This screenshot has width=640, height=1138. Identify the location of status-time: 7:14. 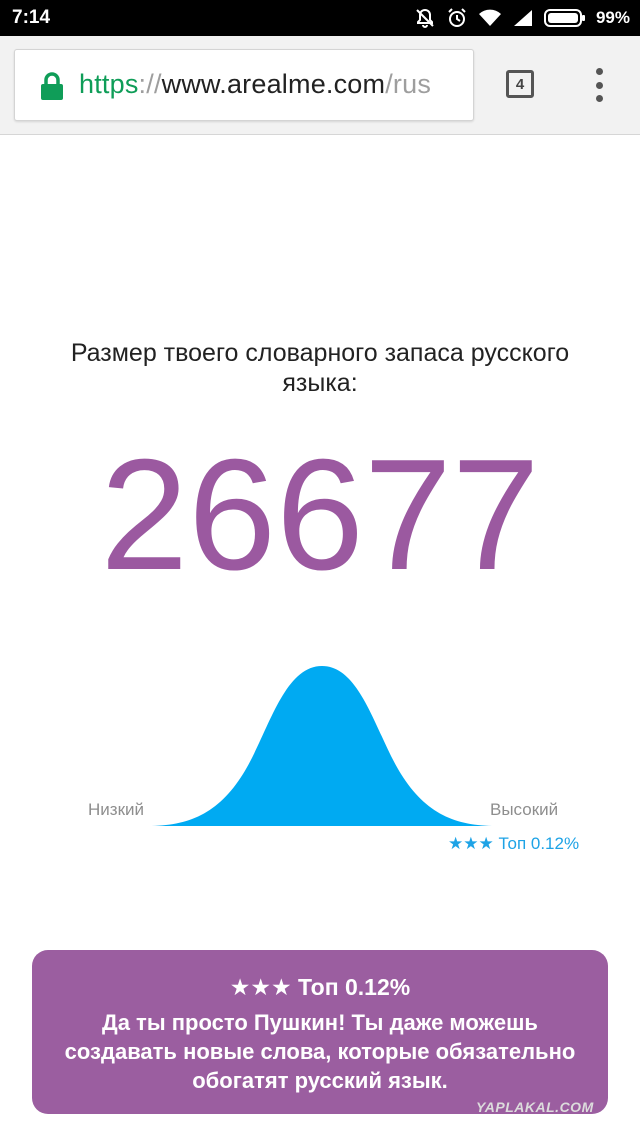
(31, 17).